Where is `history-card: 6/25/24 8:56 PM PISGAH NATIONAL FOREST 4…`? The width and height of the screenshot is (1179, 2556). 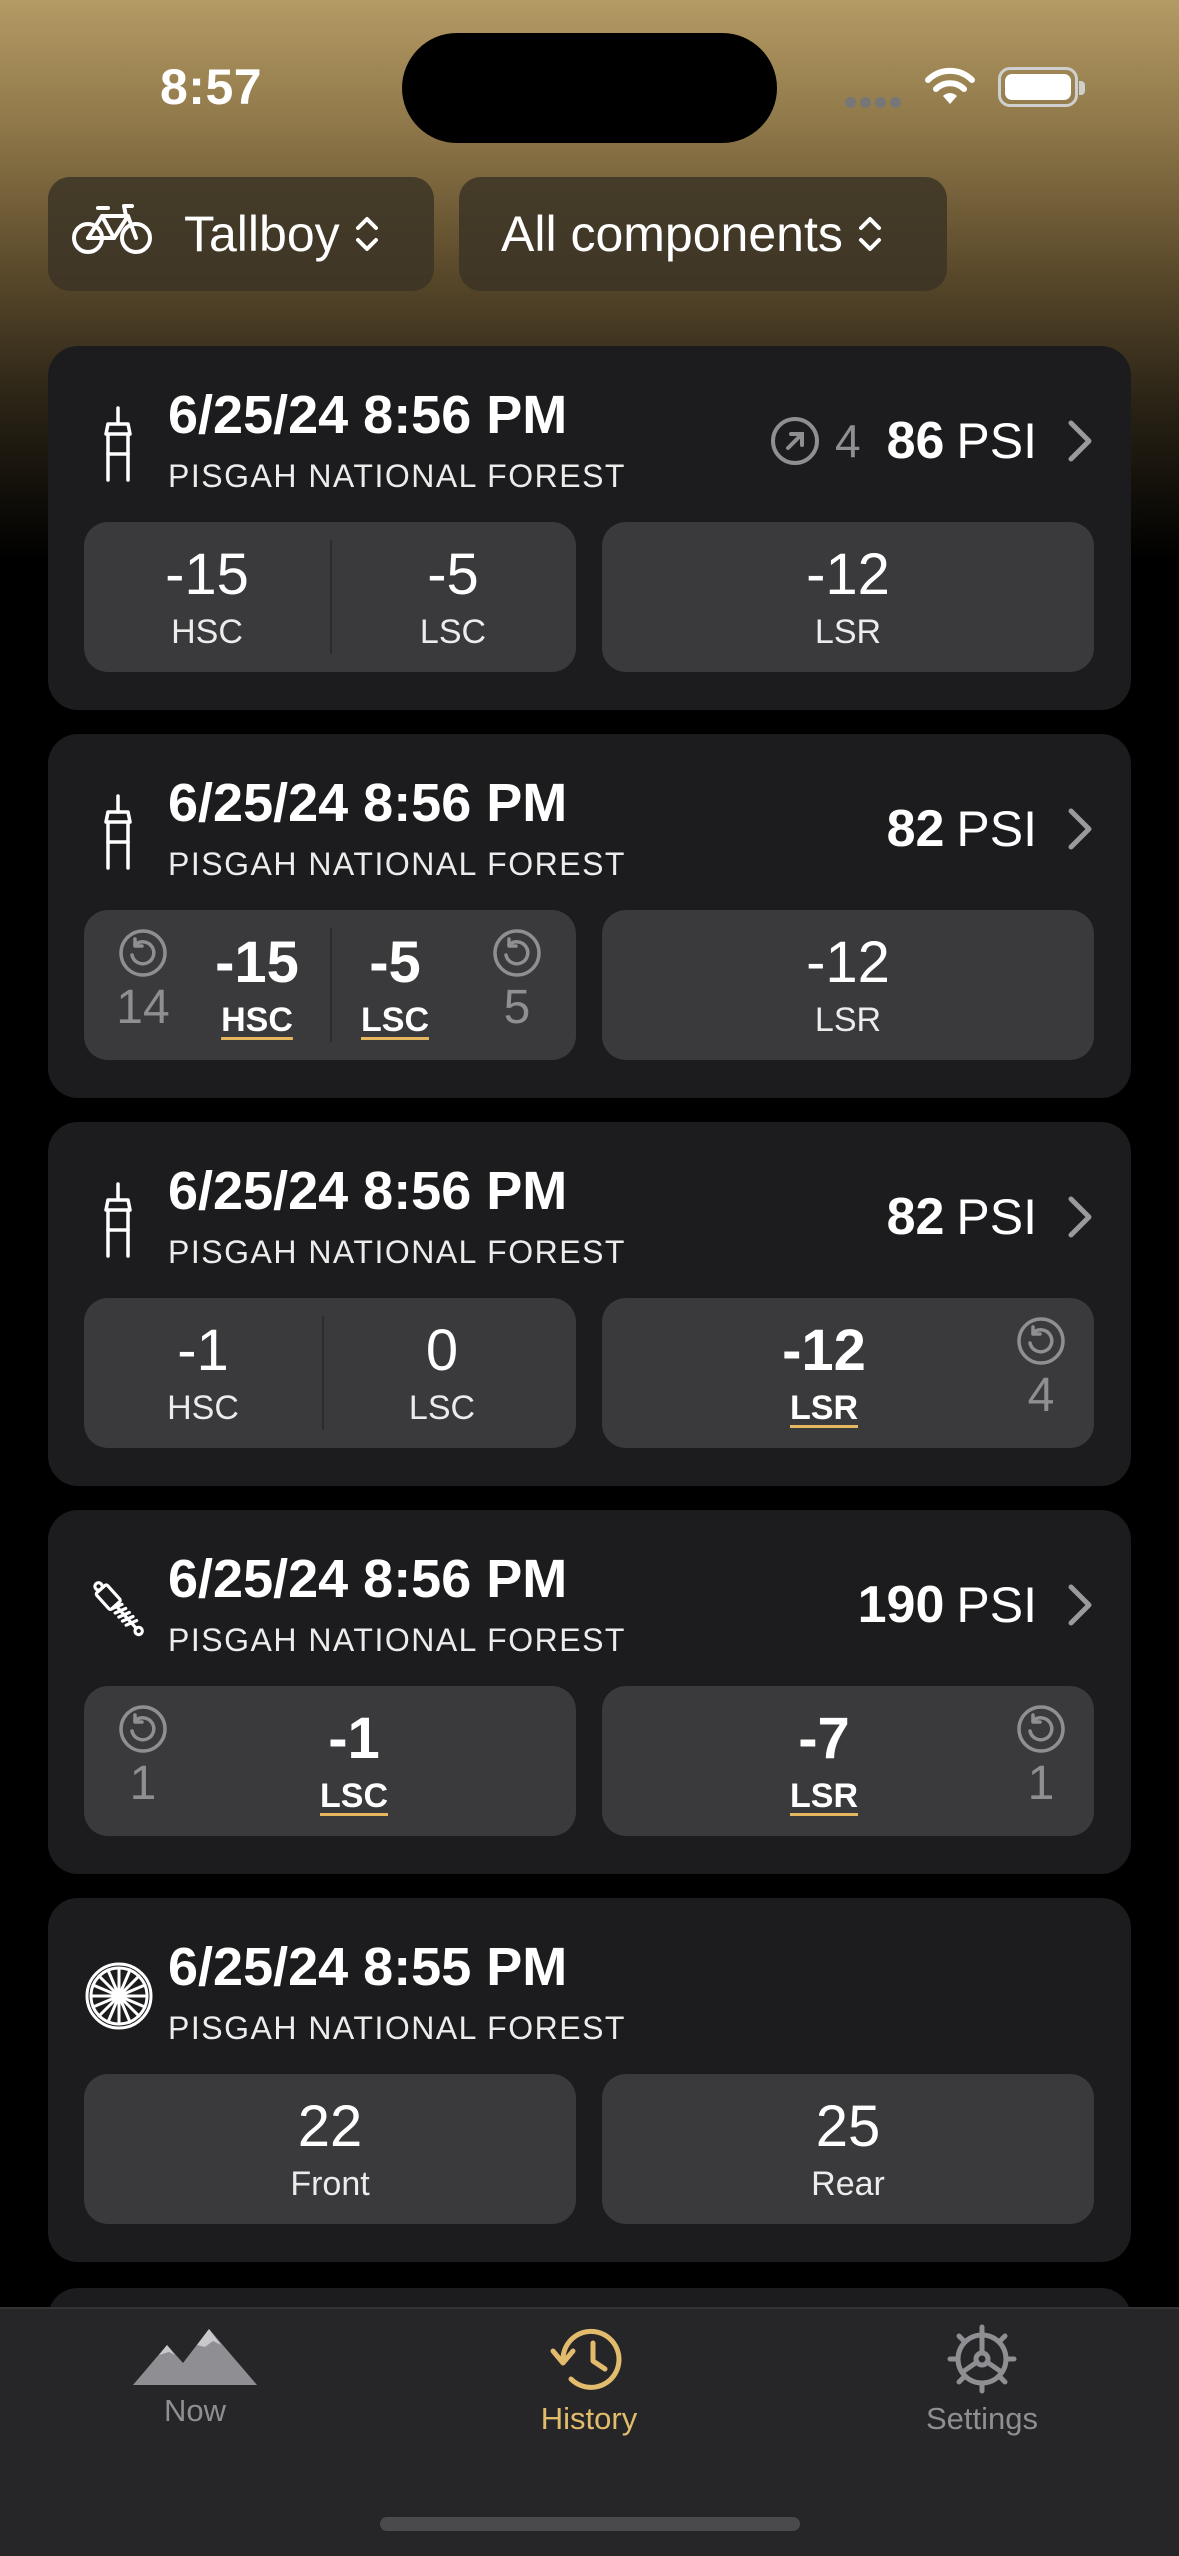 history-card: 6/25/24 8:56 PM PISGAH NATIONAL FOREST 4… is located at coordinates (589, 528).